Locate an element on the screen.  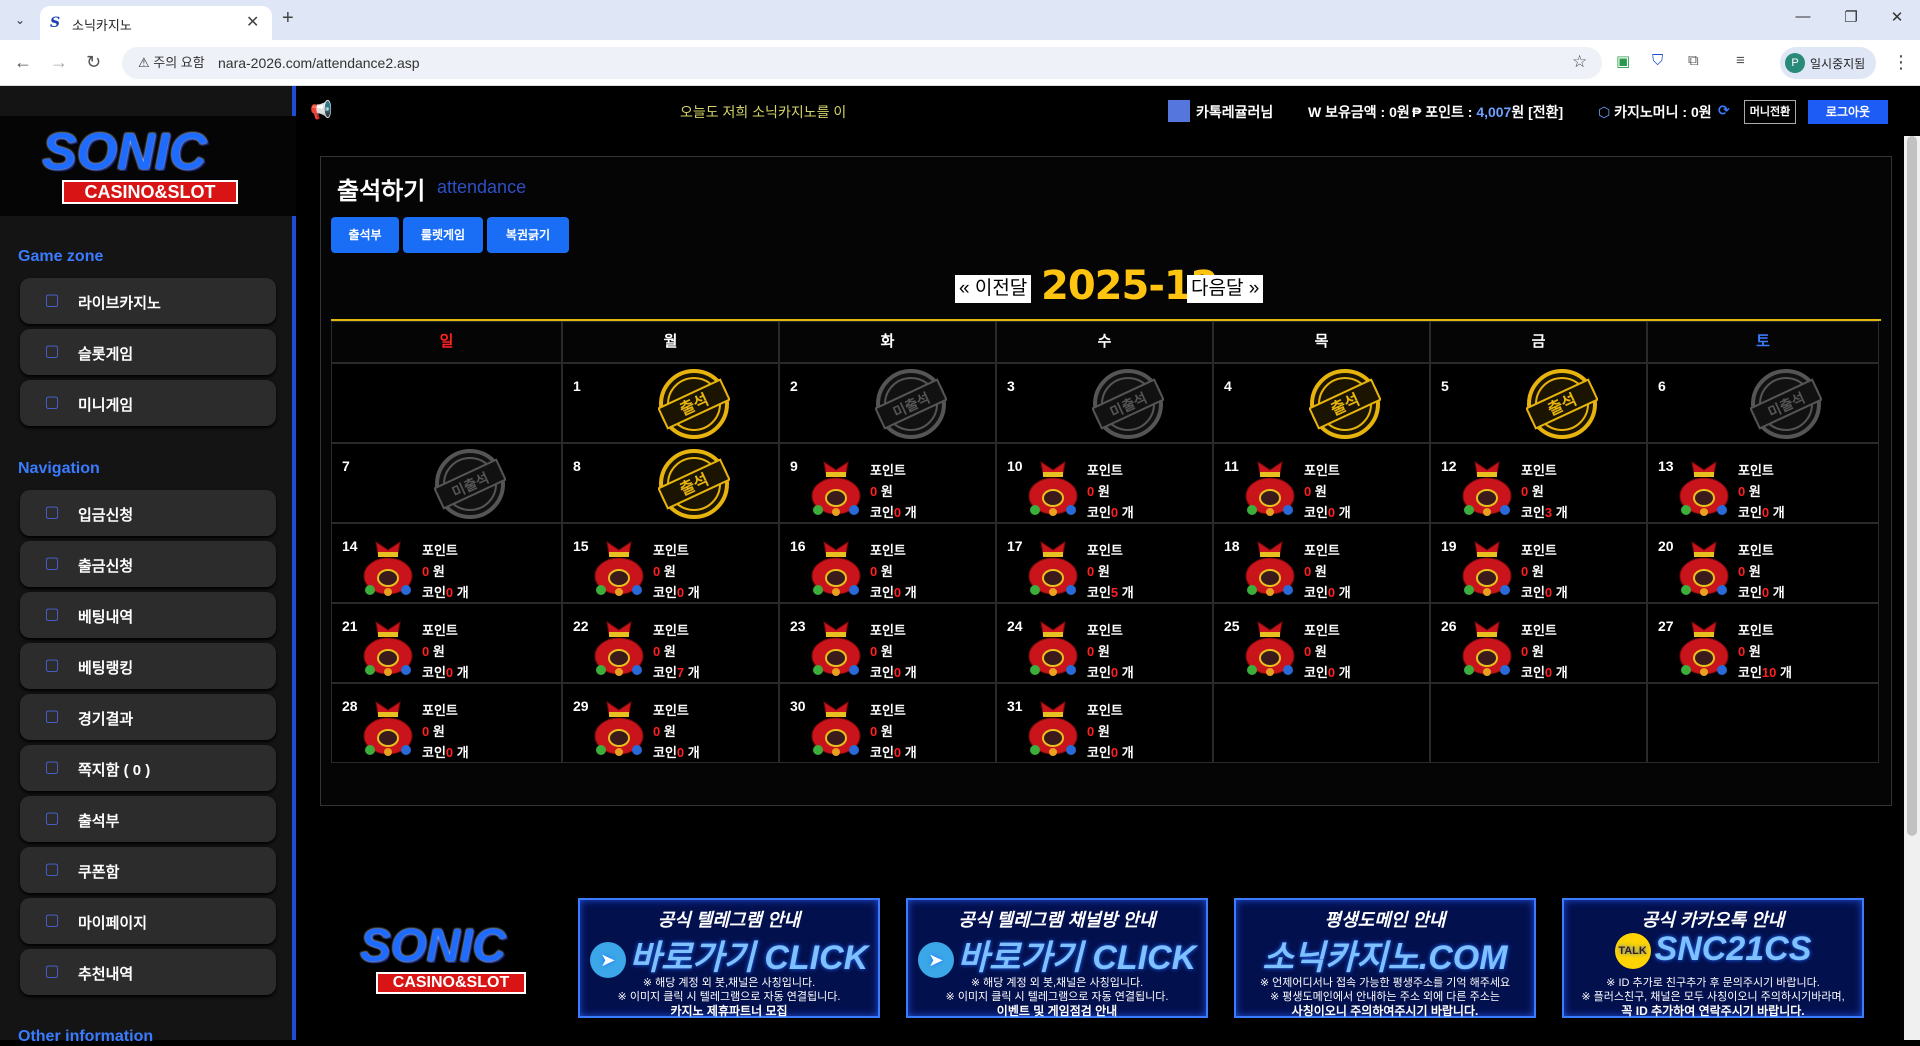
logout-button: 로그아웃 is located at coordinates (1848, 112).